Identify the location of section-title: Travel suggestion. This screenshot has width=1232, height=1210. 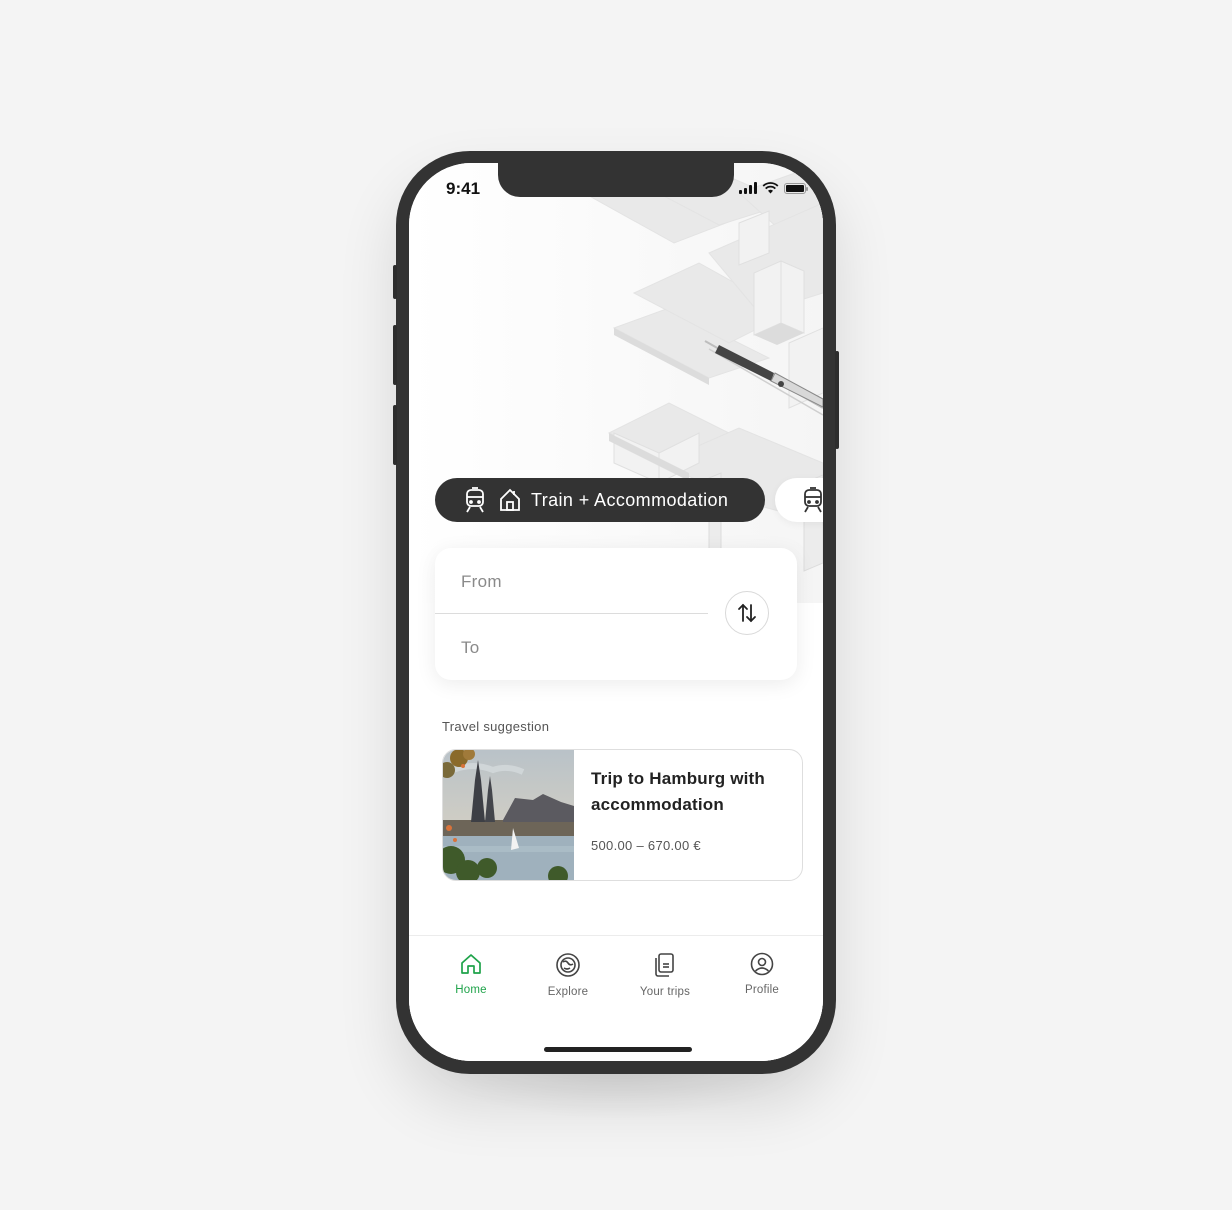
(496, 726).